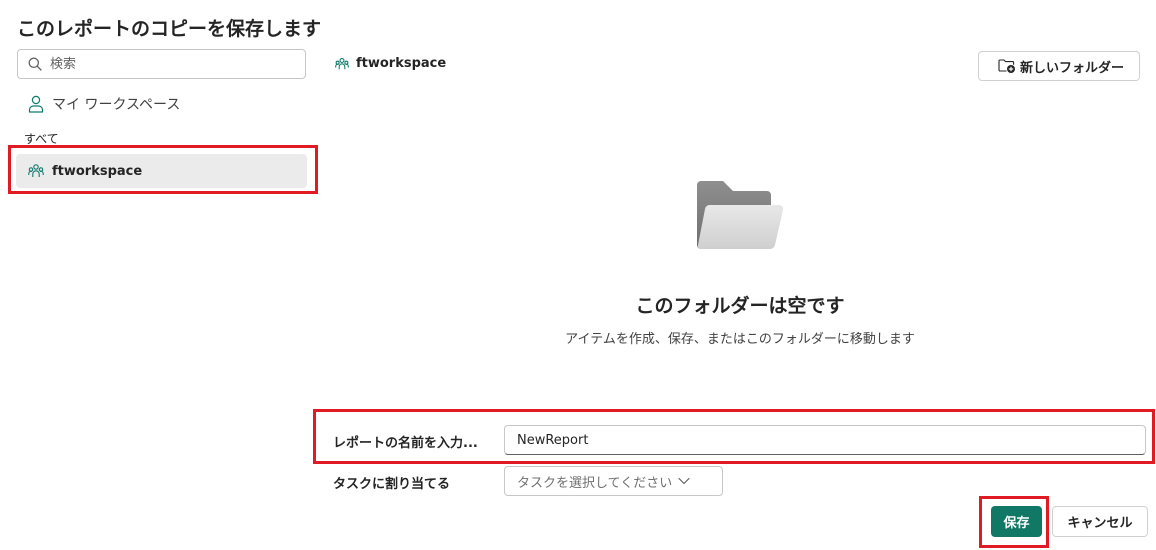  What do you see at coordinates (1072, 67) in the screenshot?
I see `new-folder-label: 新しいフォルダー` at bounding box center [1072, 67].